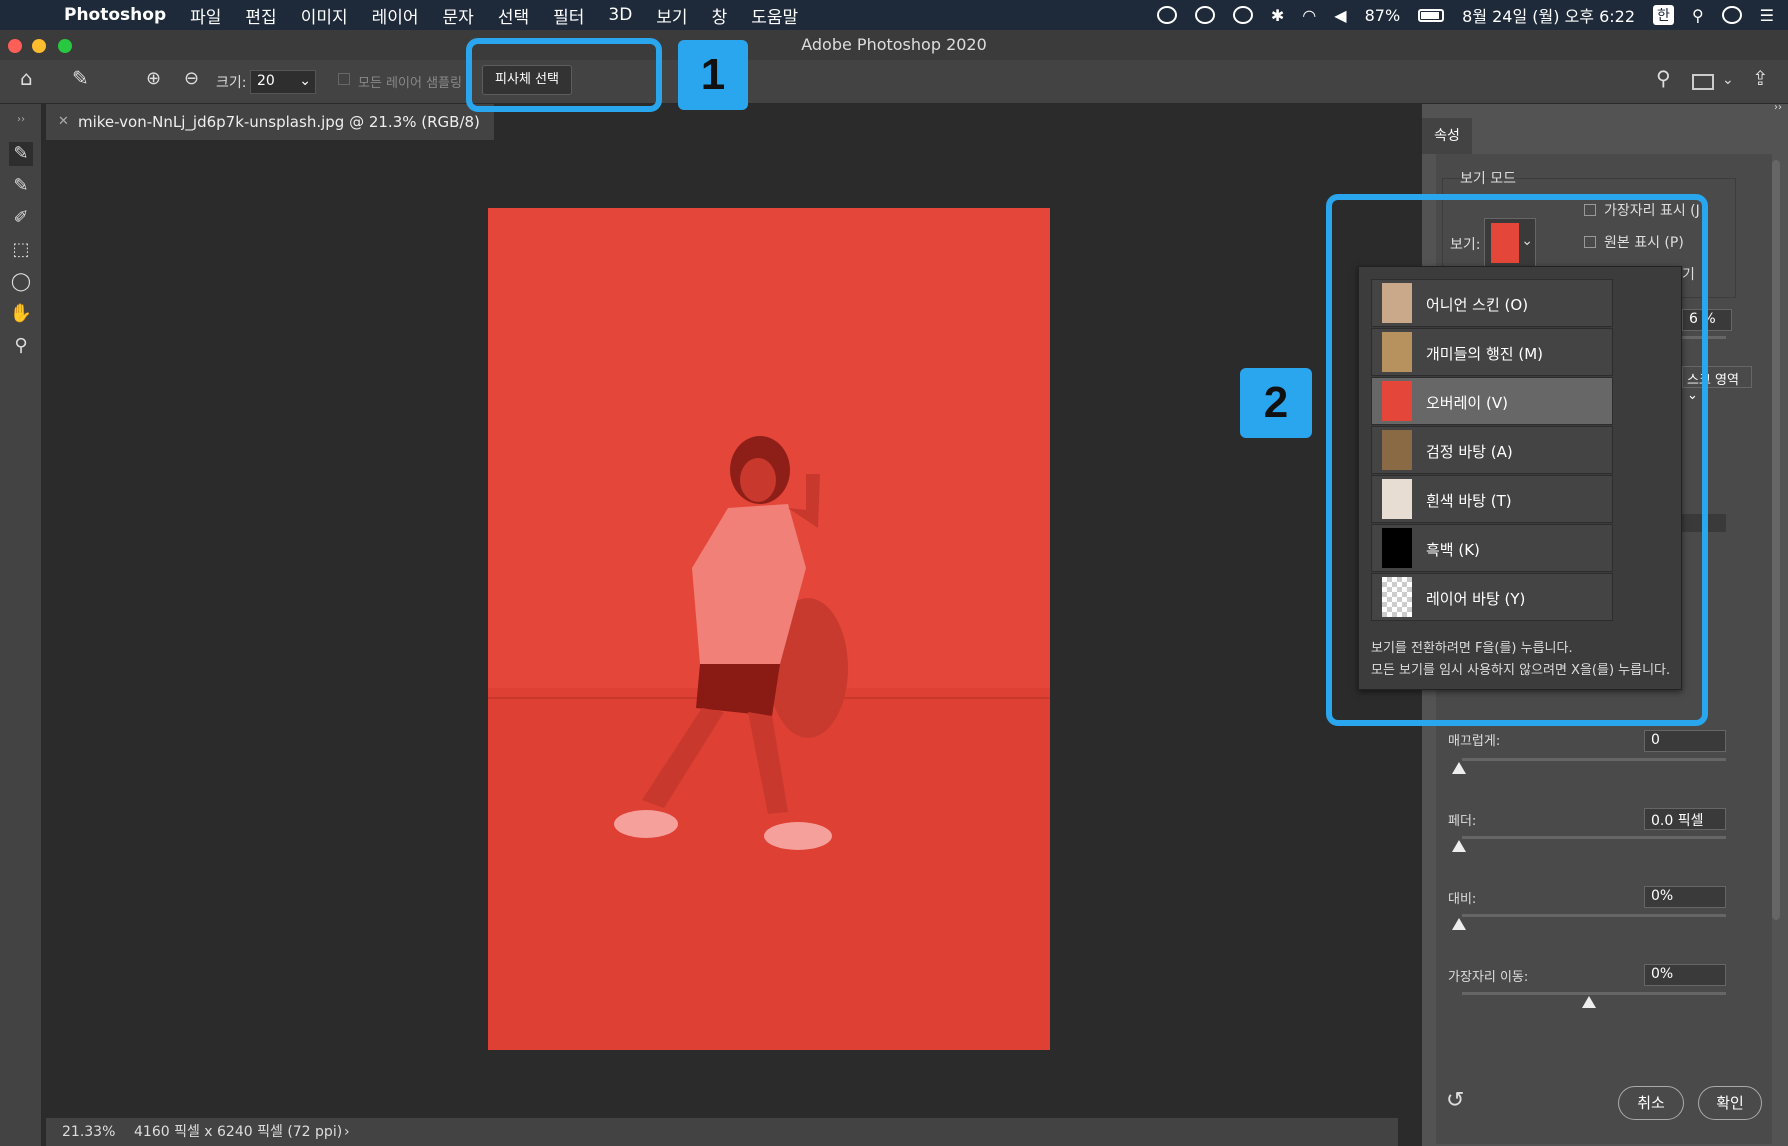  What do you see at coordinates (153, 78) in the screenshot?
I see `add-to-selection-icon: ⊕` at bounding box center [153, 78].